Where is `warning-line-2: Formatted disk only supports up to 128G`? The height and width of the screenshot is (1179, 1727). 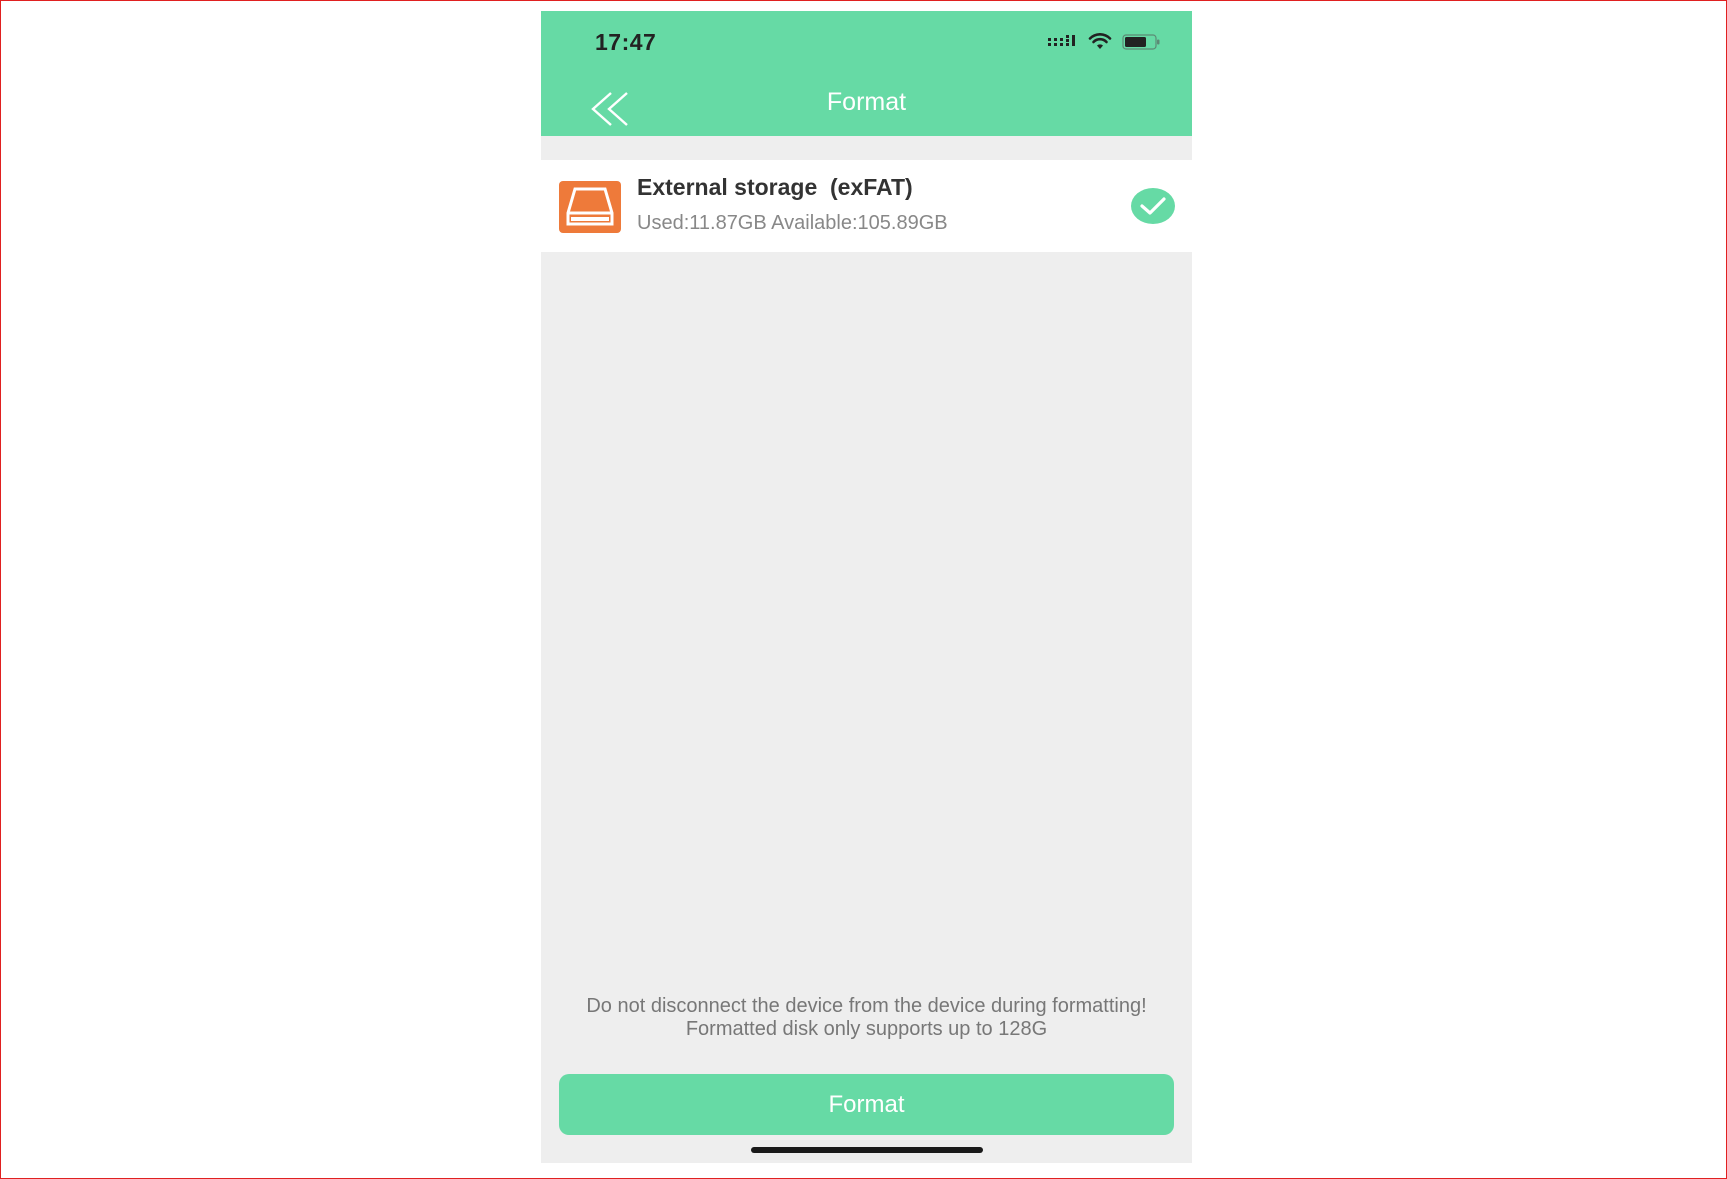 warning-line-2: Formatted disk only supports up to 128G is located at coordinates (866, 1029).